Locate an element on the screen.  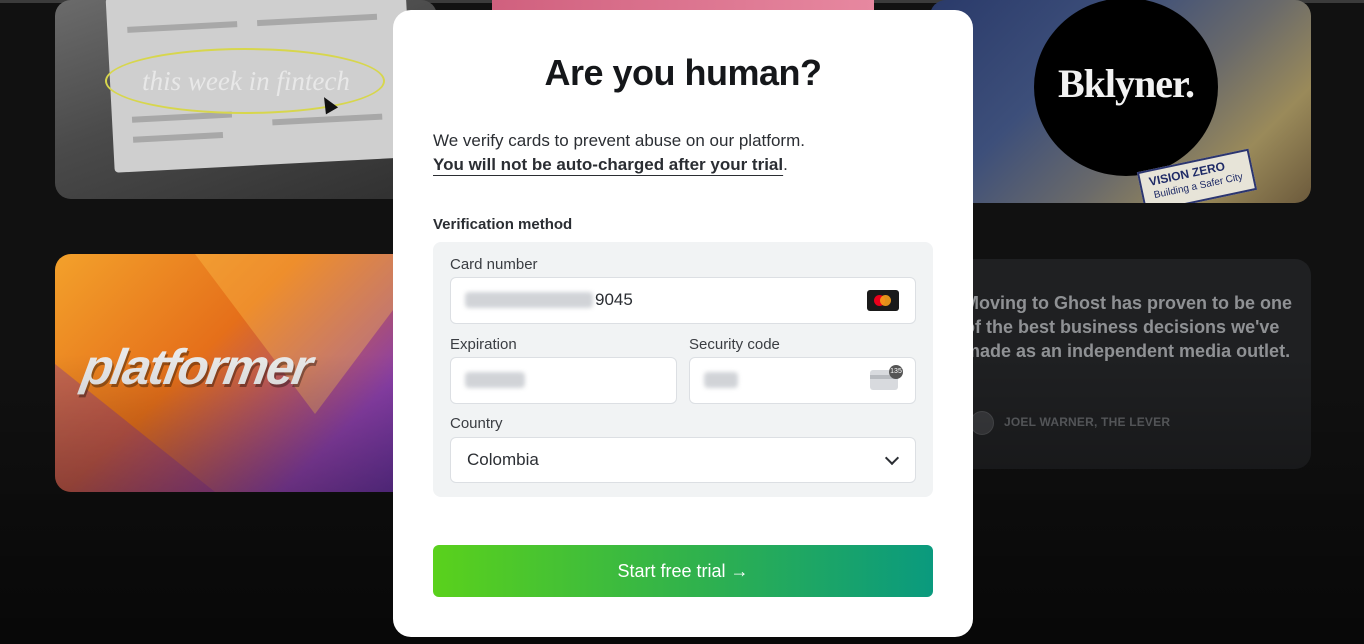
masked-expiration is located at coordinates (495, 380).